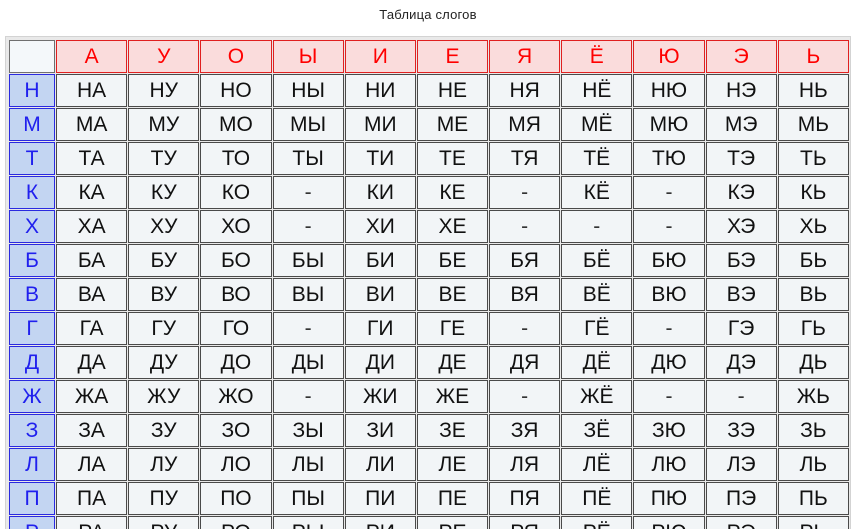 The width and height of the screenshot is (856, 529). I want to click on syllable-cell-3-2: КО, so click(236, 192).